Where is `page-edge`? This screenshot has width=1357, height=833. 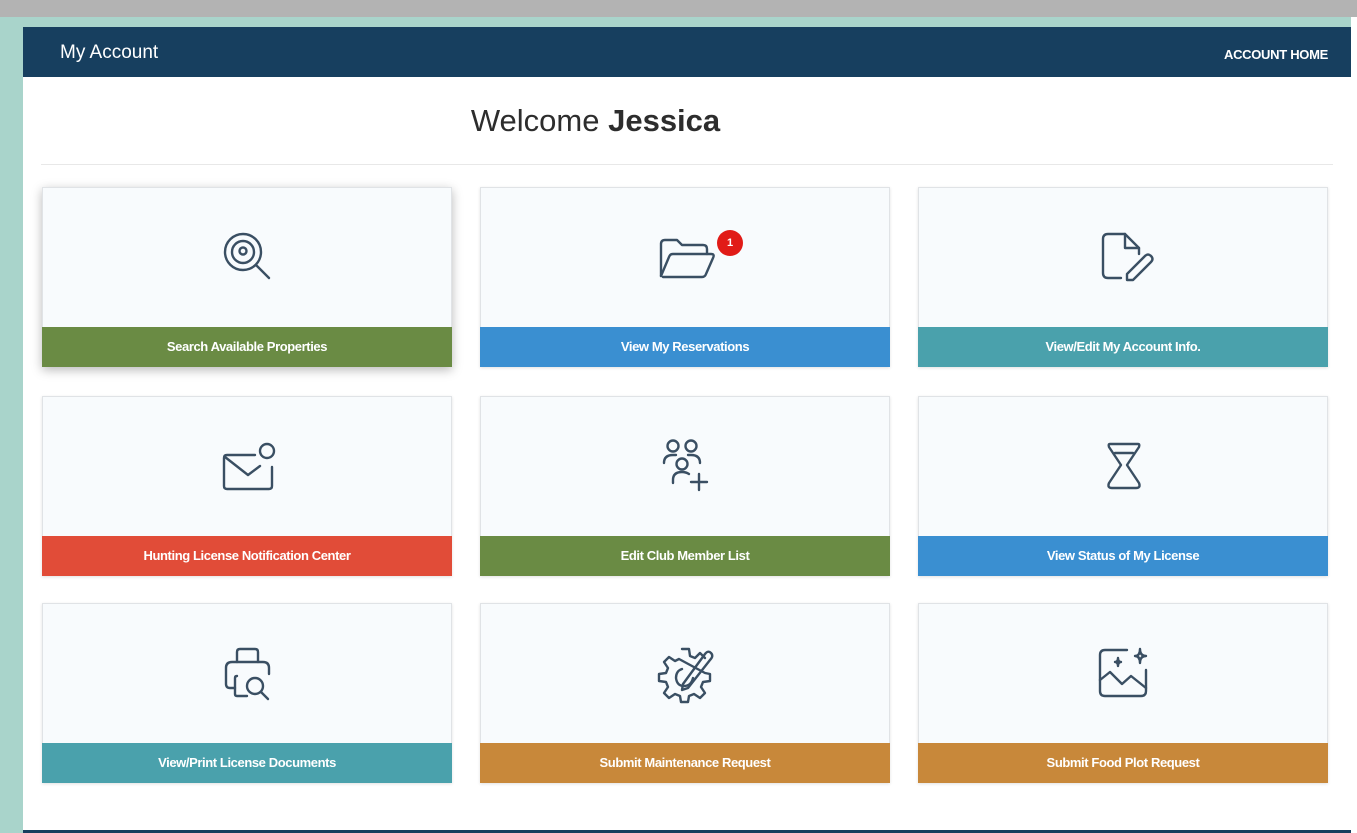 page-edge is located at coordinates (1354, 425).